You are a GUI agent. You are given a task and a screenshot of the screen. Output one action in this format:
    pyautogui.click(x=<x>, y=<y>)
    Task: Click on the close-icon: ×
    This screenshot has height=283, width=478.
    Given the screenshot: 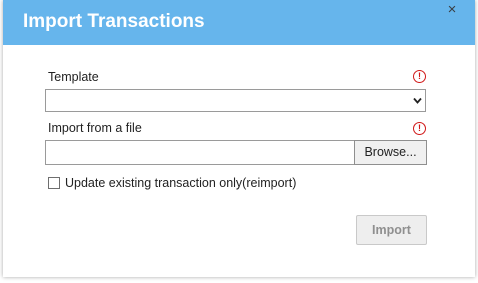 What is the action you would take?
    pyautogui.click(x=452, y=10)
    